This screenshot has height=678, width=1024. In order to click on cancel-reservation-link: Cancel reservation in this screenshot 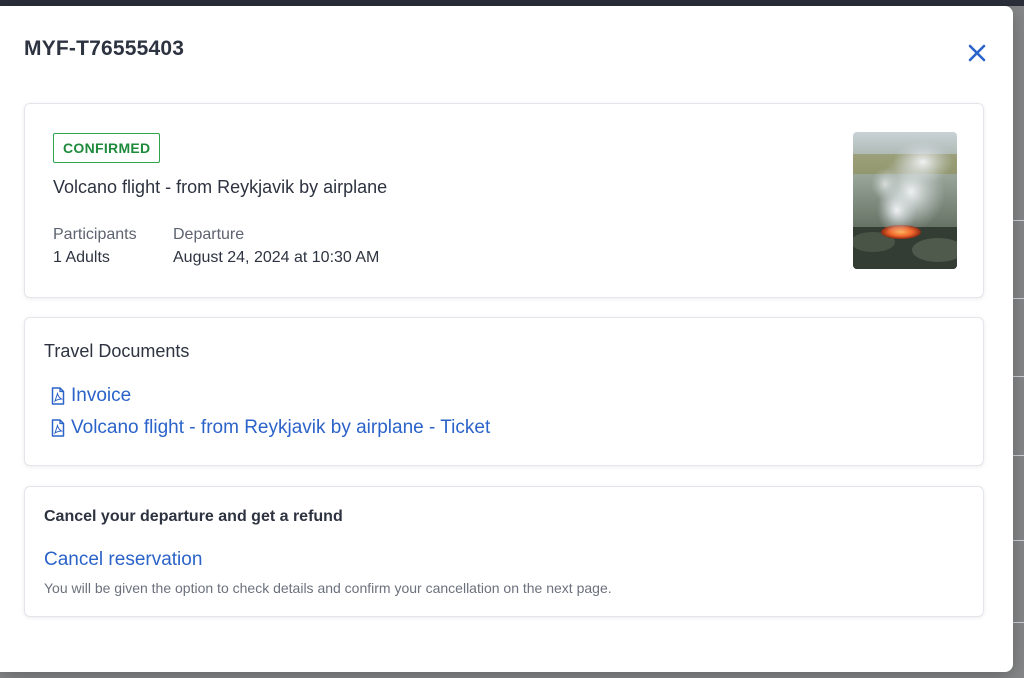, I will do `click(123, 560)`.